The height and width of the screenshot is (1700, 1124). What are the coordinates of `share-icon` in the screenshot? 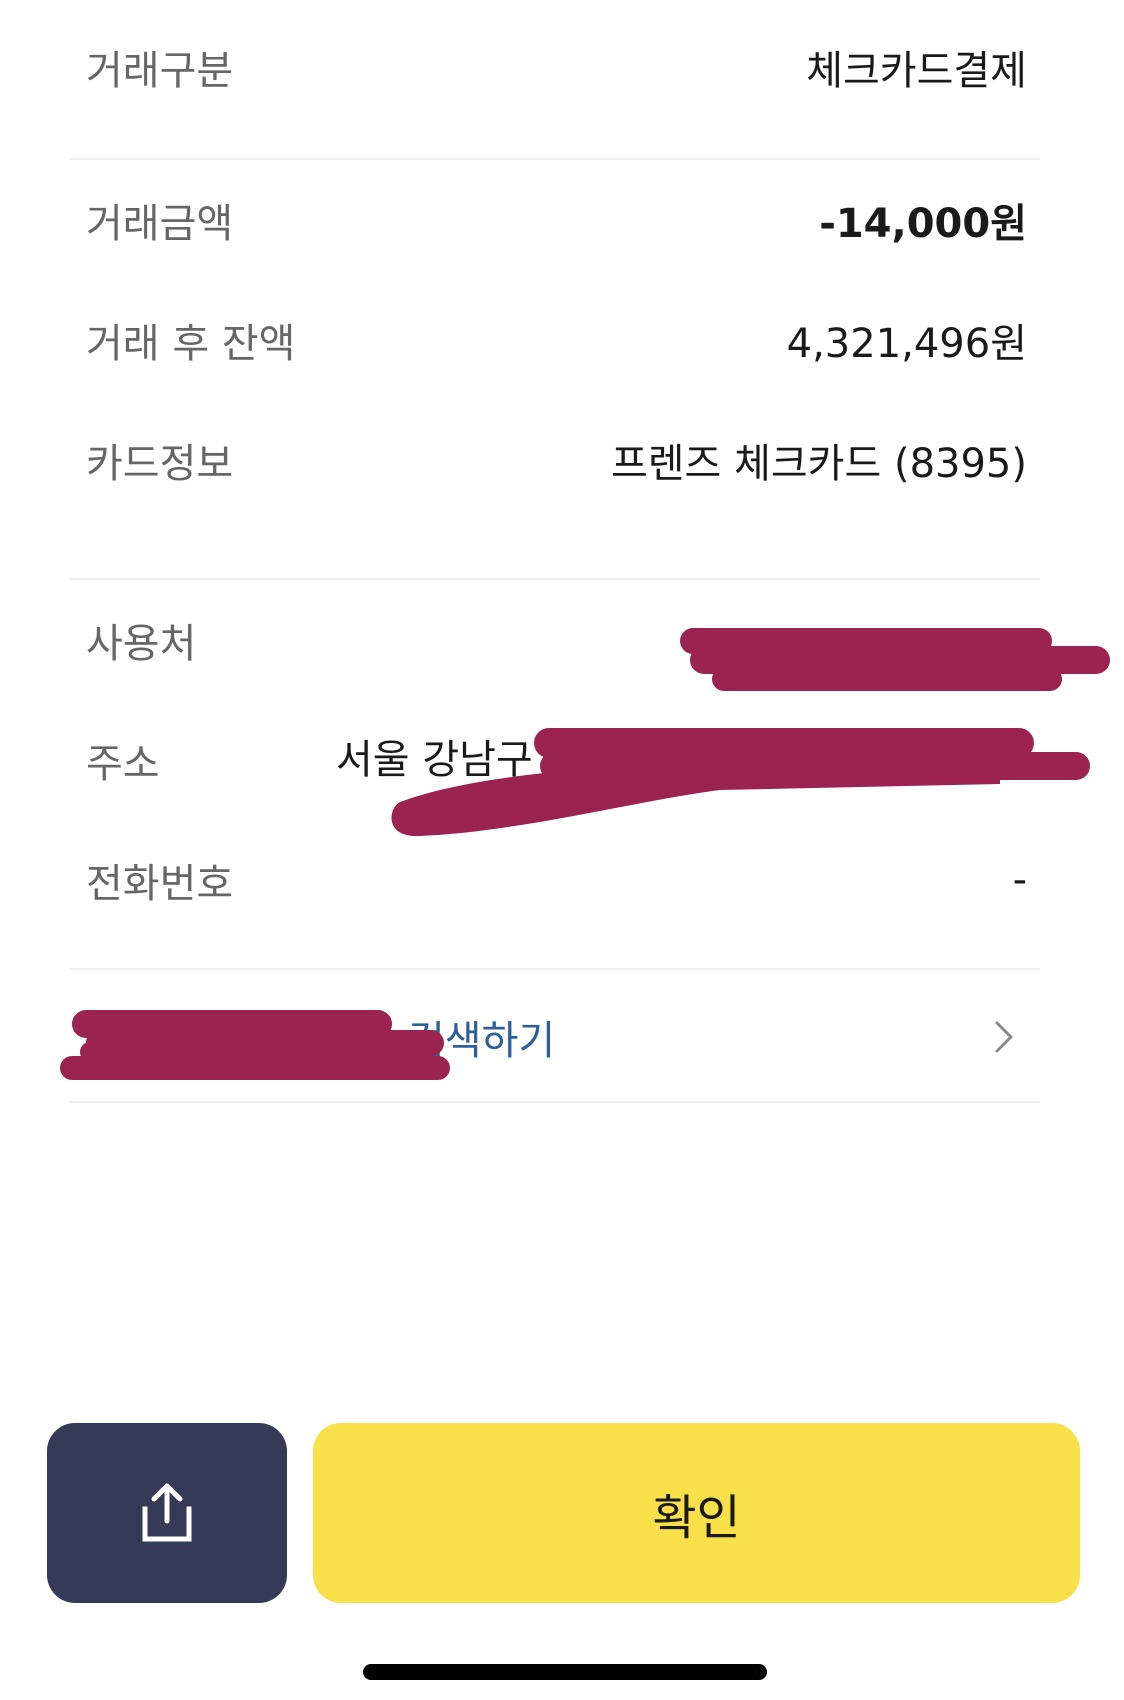 It's located at (167, 1512).